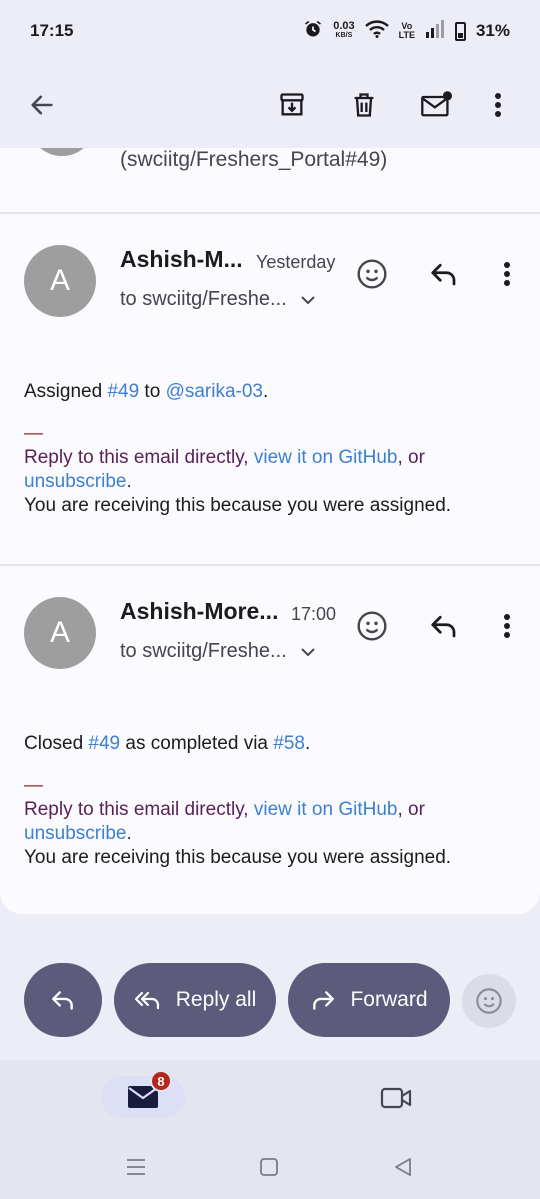 The image size is (540, 1199). I want to click on reply-pill-button, so click(63, 1000).